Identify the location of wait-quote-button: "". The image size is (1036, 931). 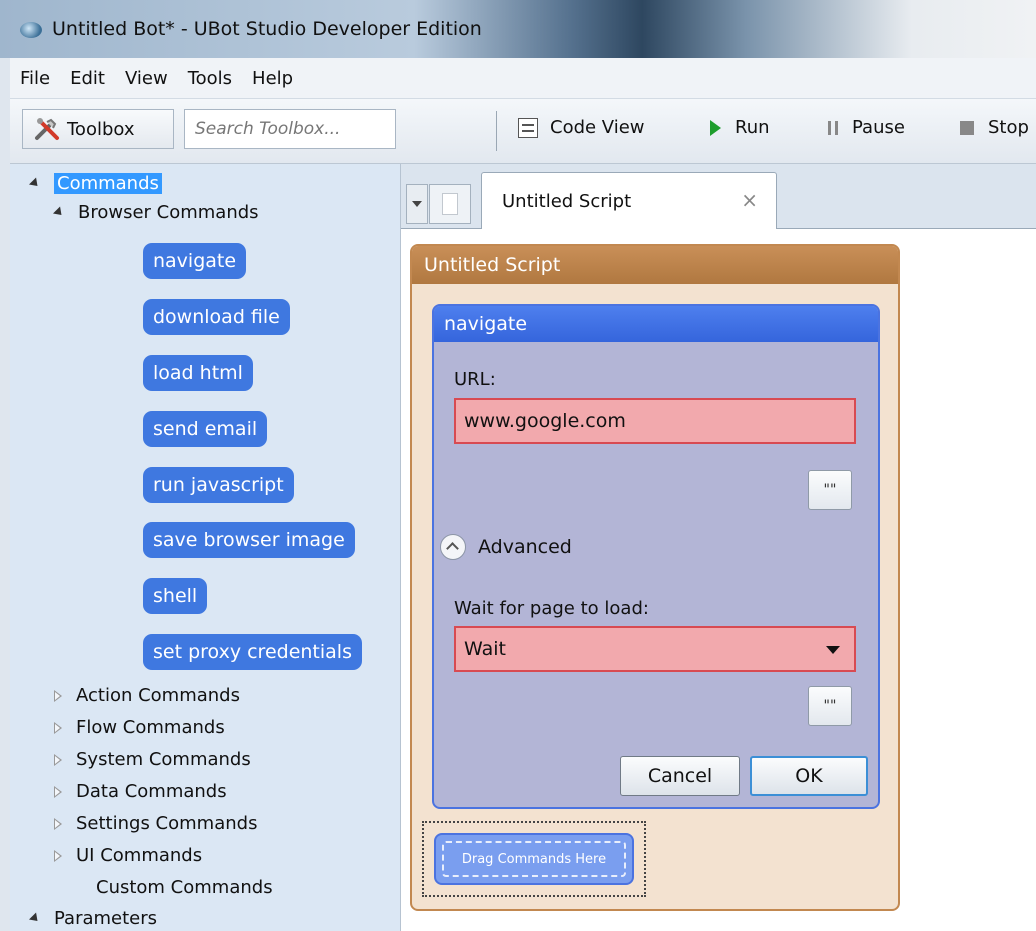
(830, 706).